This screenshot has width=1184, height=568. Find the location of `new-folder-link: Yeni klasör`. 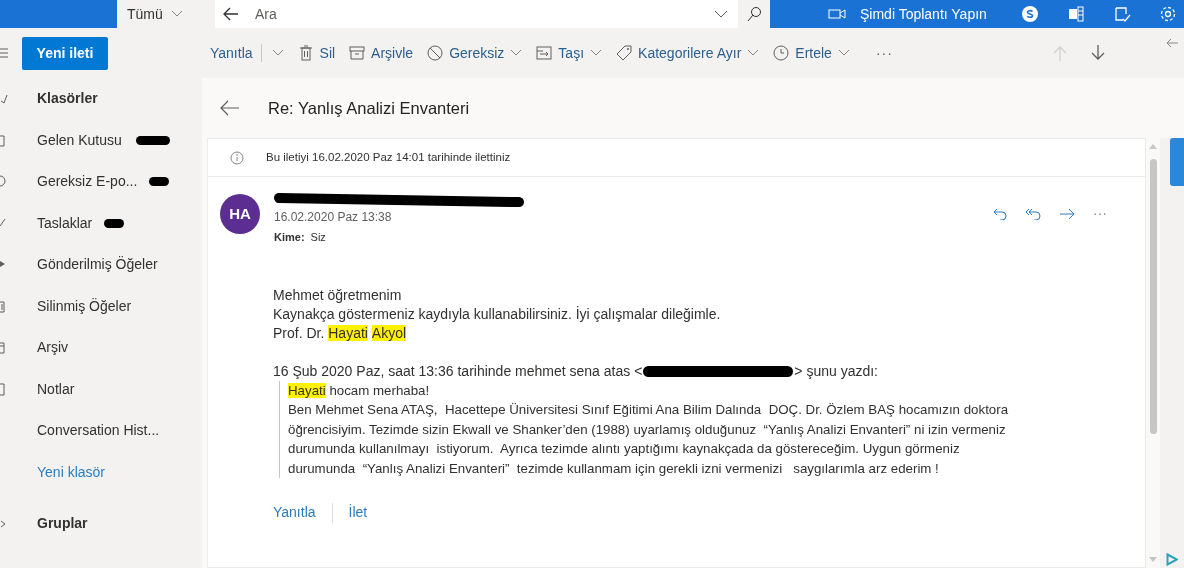

new-folder-link: Yeni klasör is located at coordinates (71, 472).